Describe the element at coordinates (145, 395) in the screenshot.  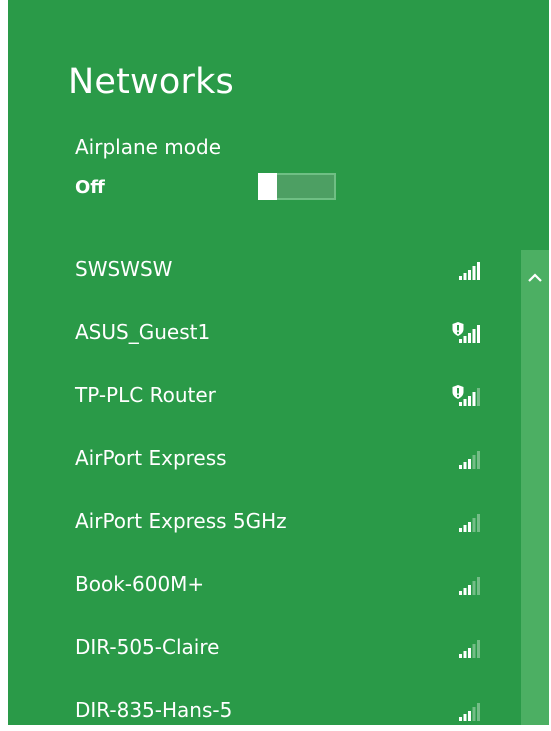
I see `network-name: TP-PLC Router` at that location.